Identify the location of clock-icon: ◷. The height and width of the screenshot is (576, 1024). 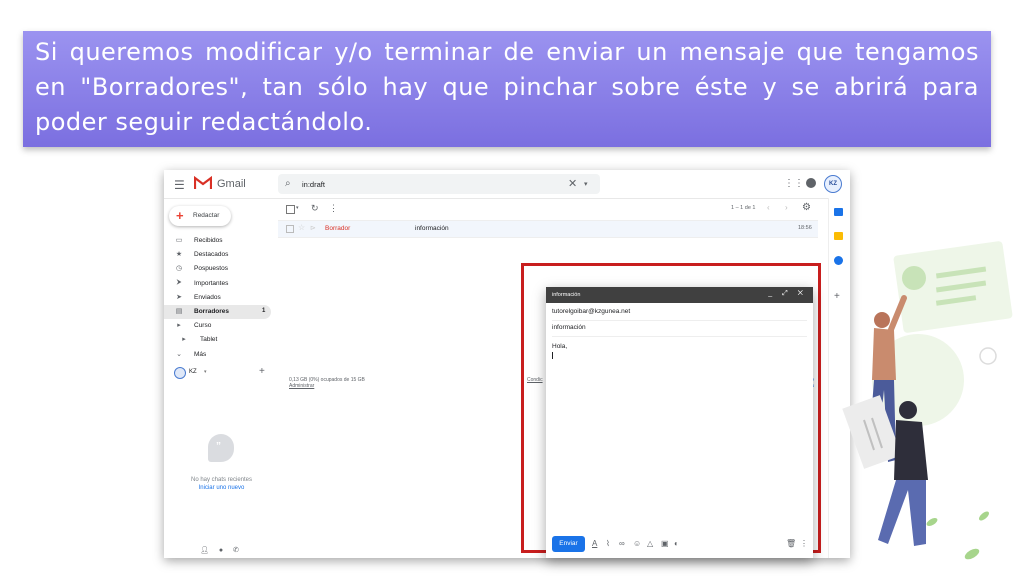
(179, 269).